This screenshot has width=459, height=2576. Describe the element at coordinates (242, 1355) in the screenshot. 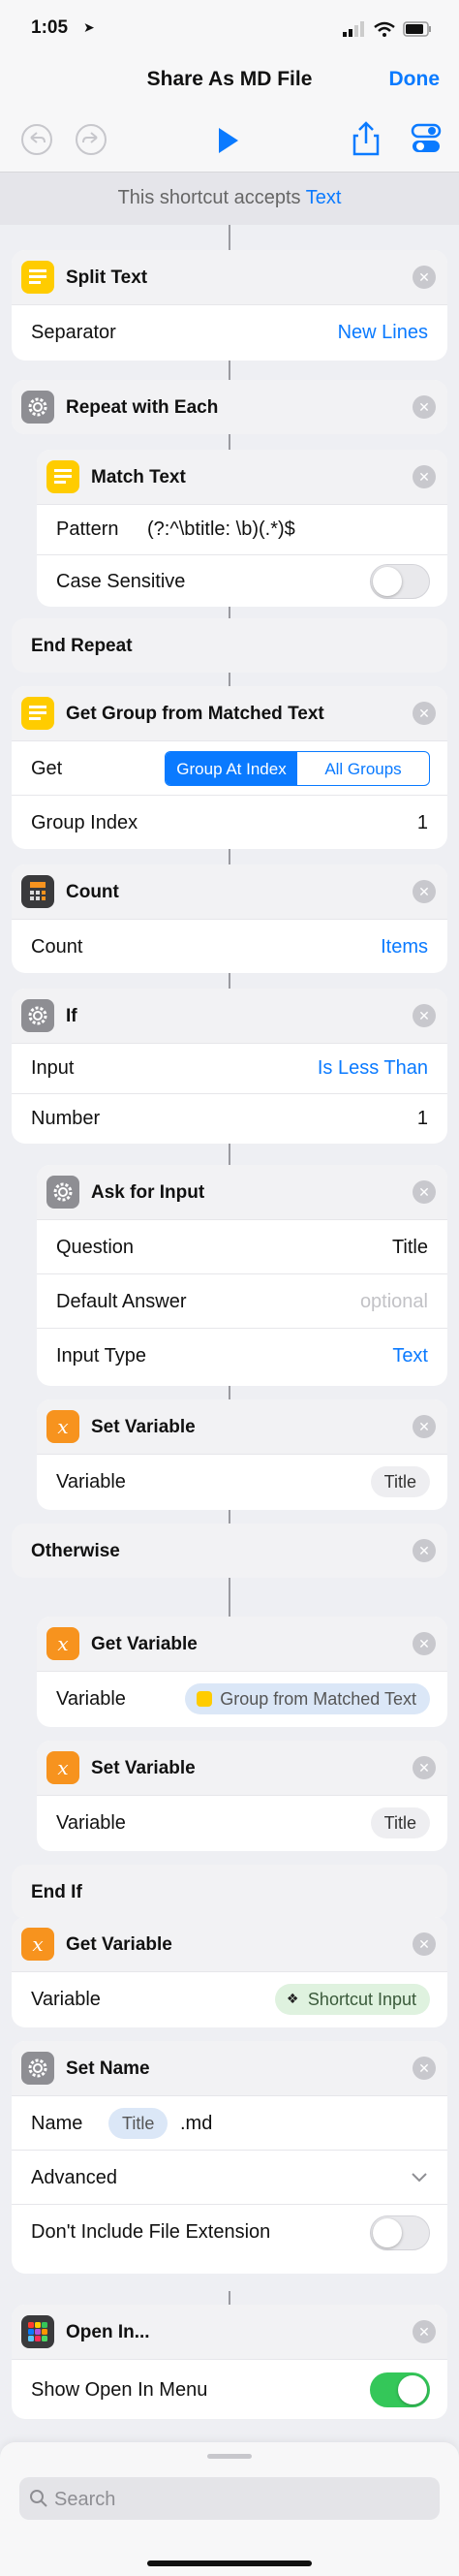

I see `input-type-row: Input Type Text` at that location.